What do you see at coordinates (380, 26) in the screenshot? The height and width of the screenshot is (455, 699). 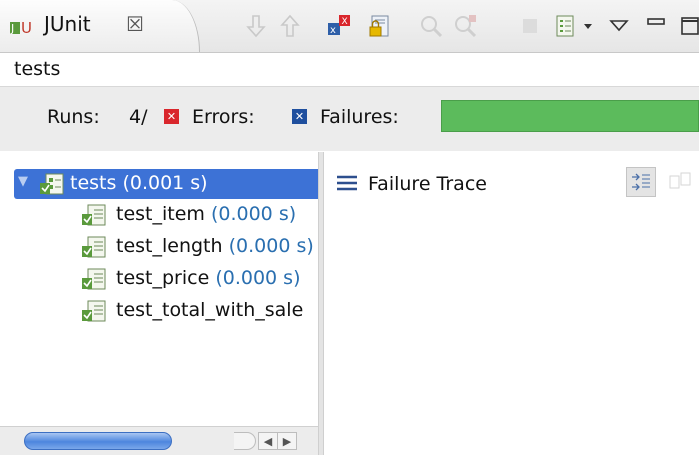 I see `scroll-lock-icon` at bounding box center [380, 26].